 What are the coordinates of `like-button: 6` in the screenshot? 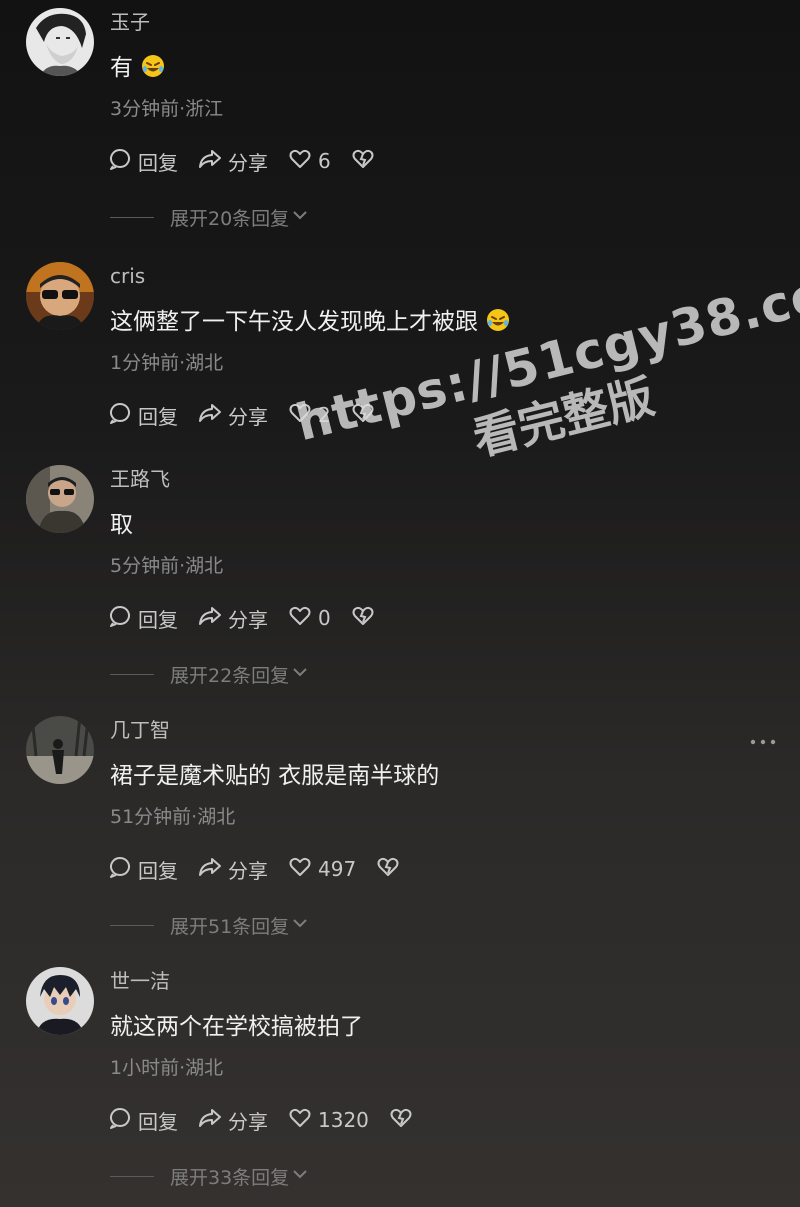 It's located at (309, 161).